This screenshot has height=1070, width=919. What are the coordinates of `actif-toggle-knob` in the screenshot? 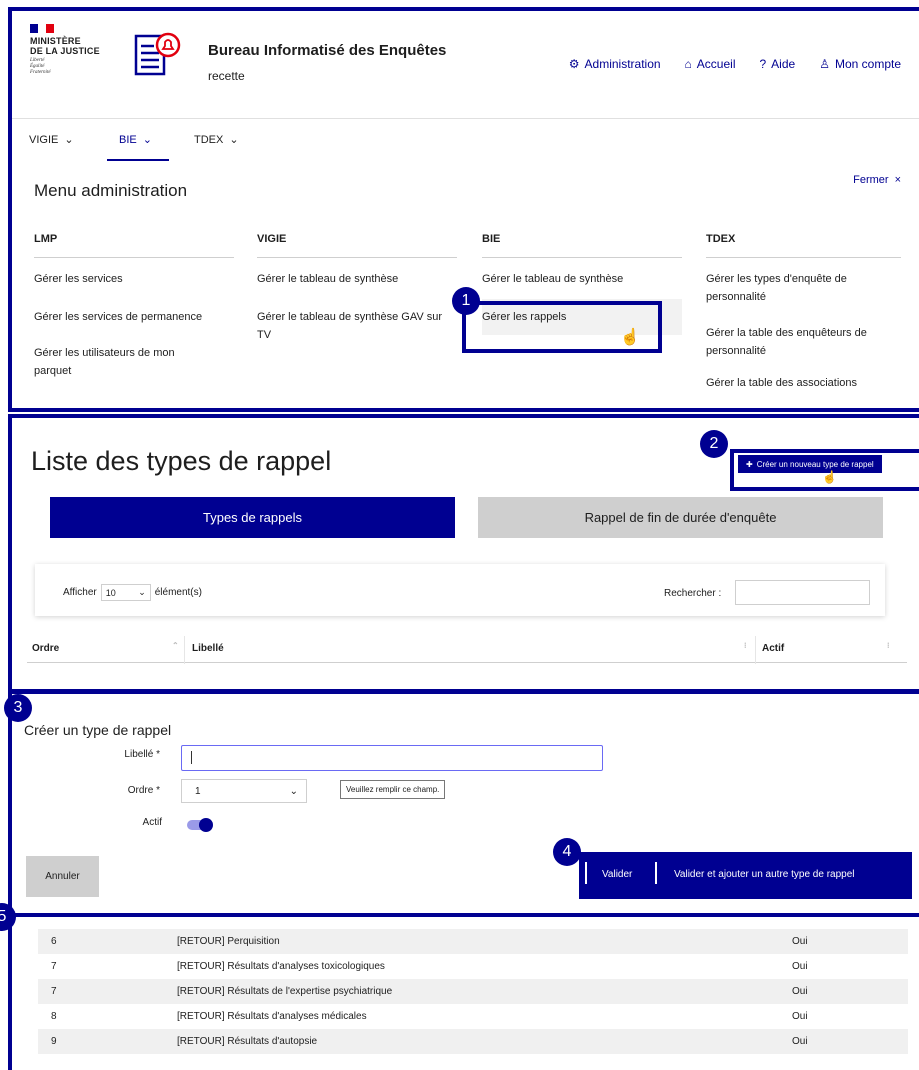 It's located at (206, 825).